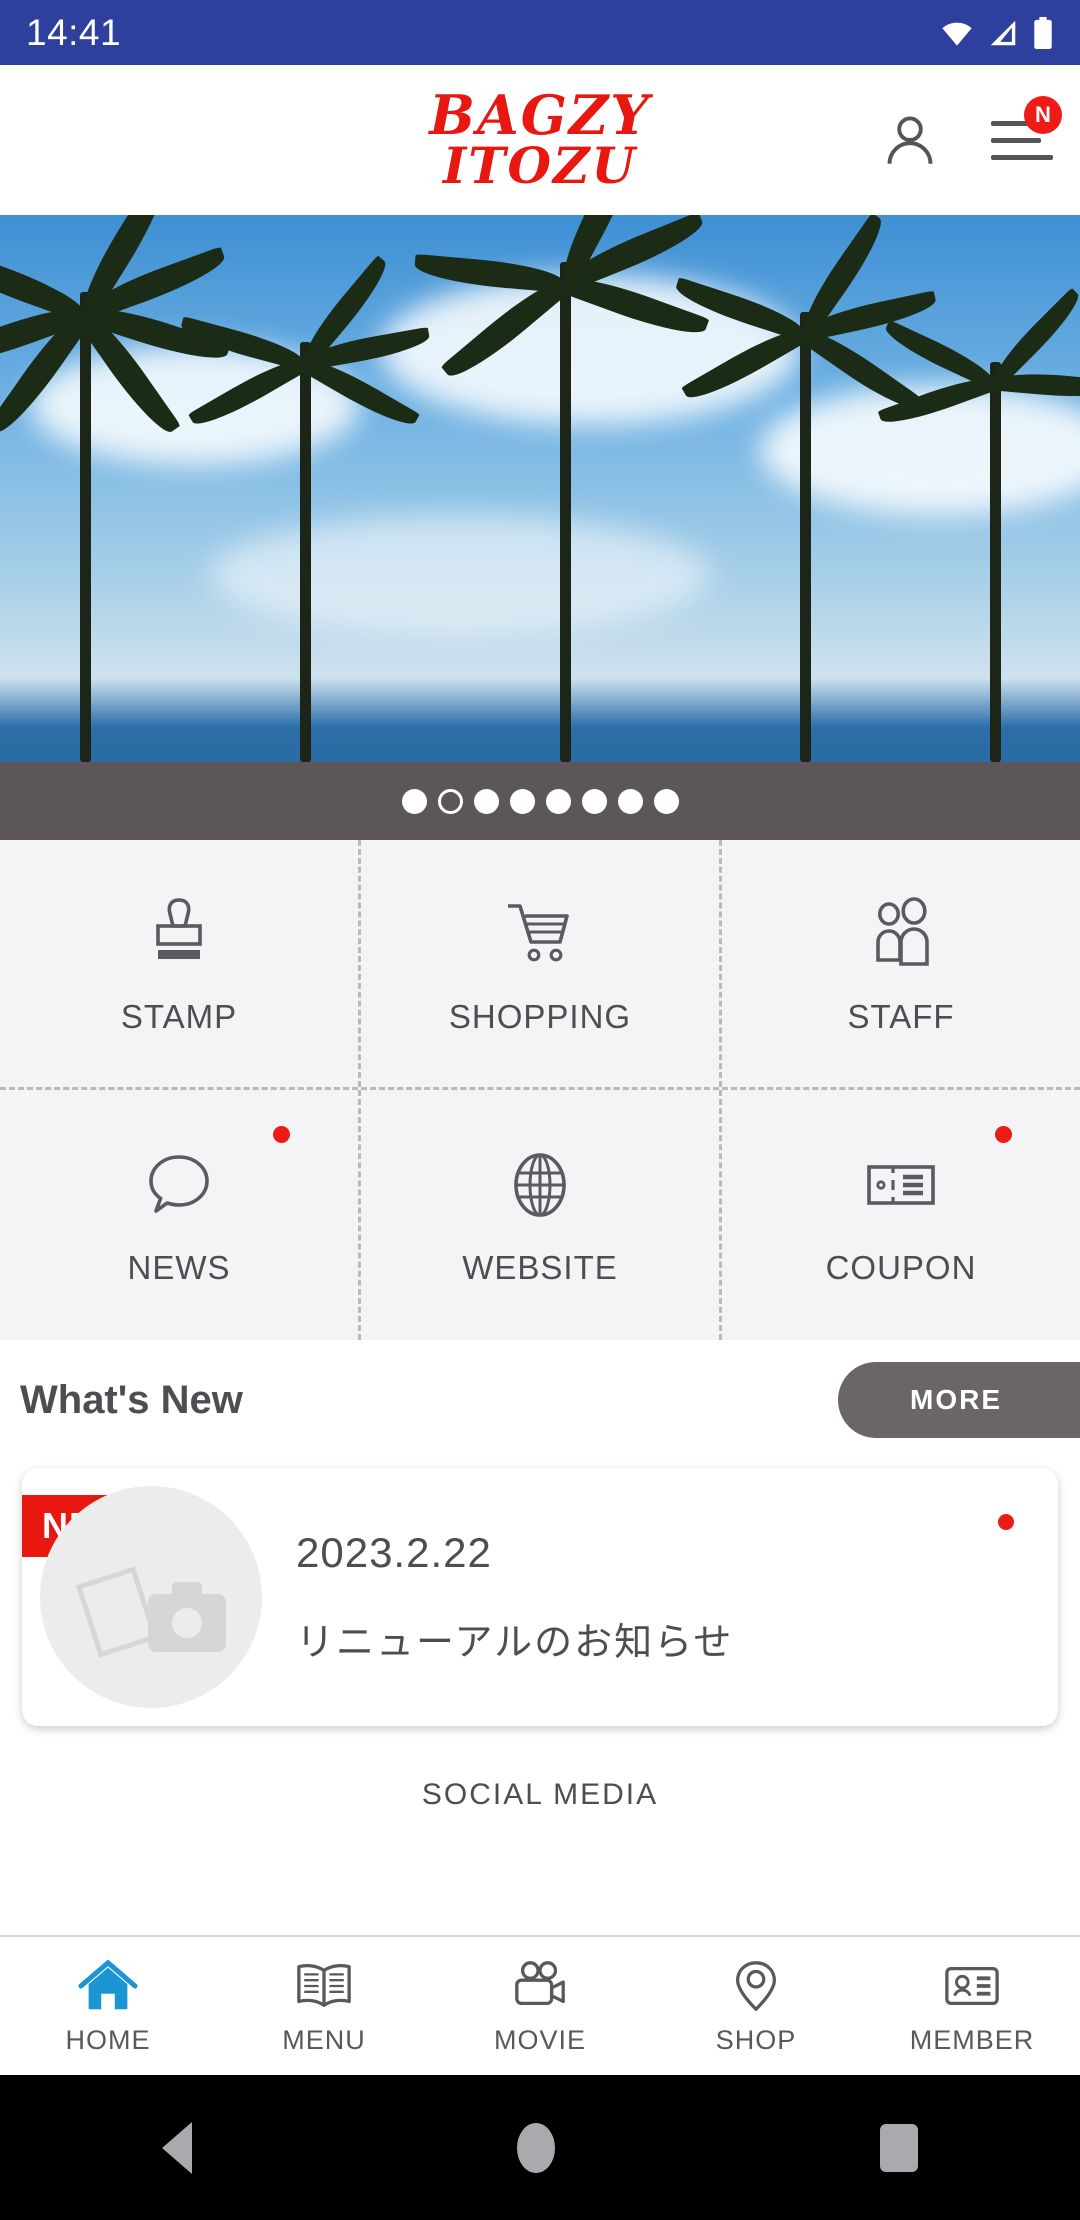  I want to click on app-header: BAGZY ITOZU N, so click(540, 140).